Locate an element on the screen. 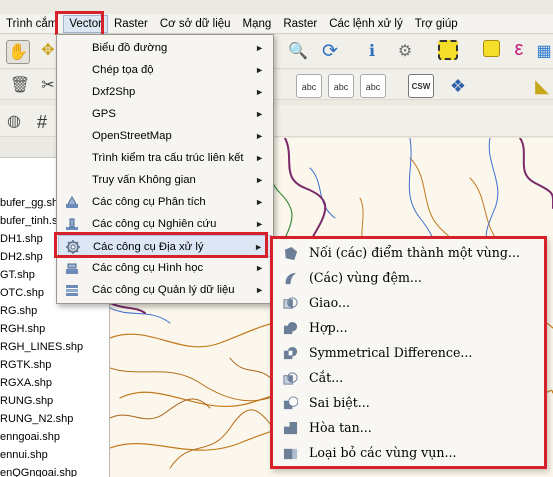 This screenshot has height=477, width=553. menu-help: Trợ giúp is located at coordinates (436, 24).